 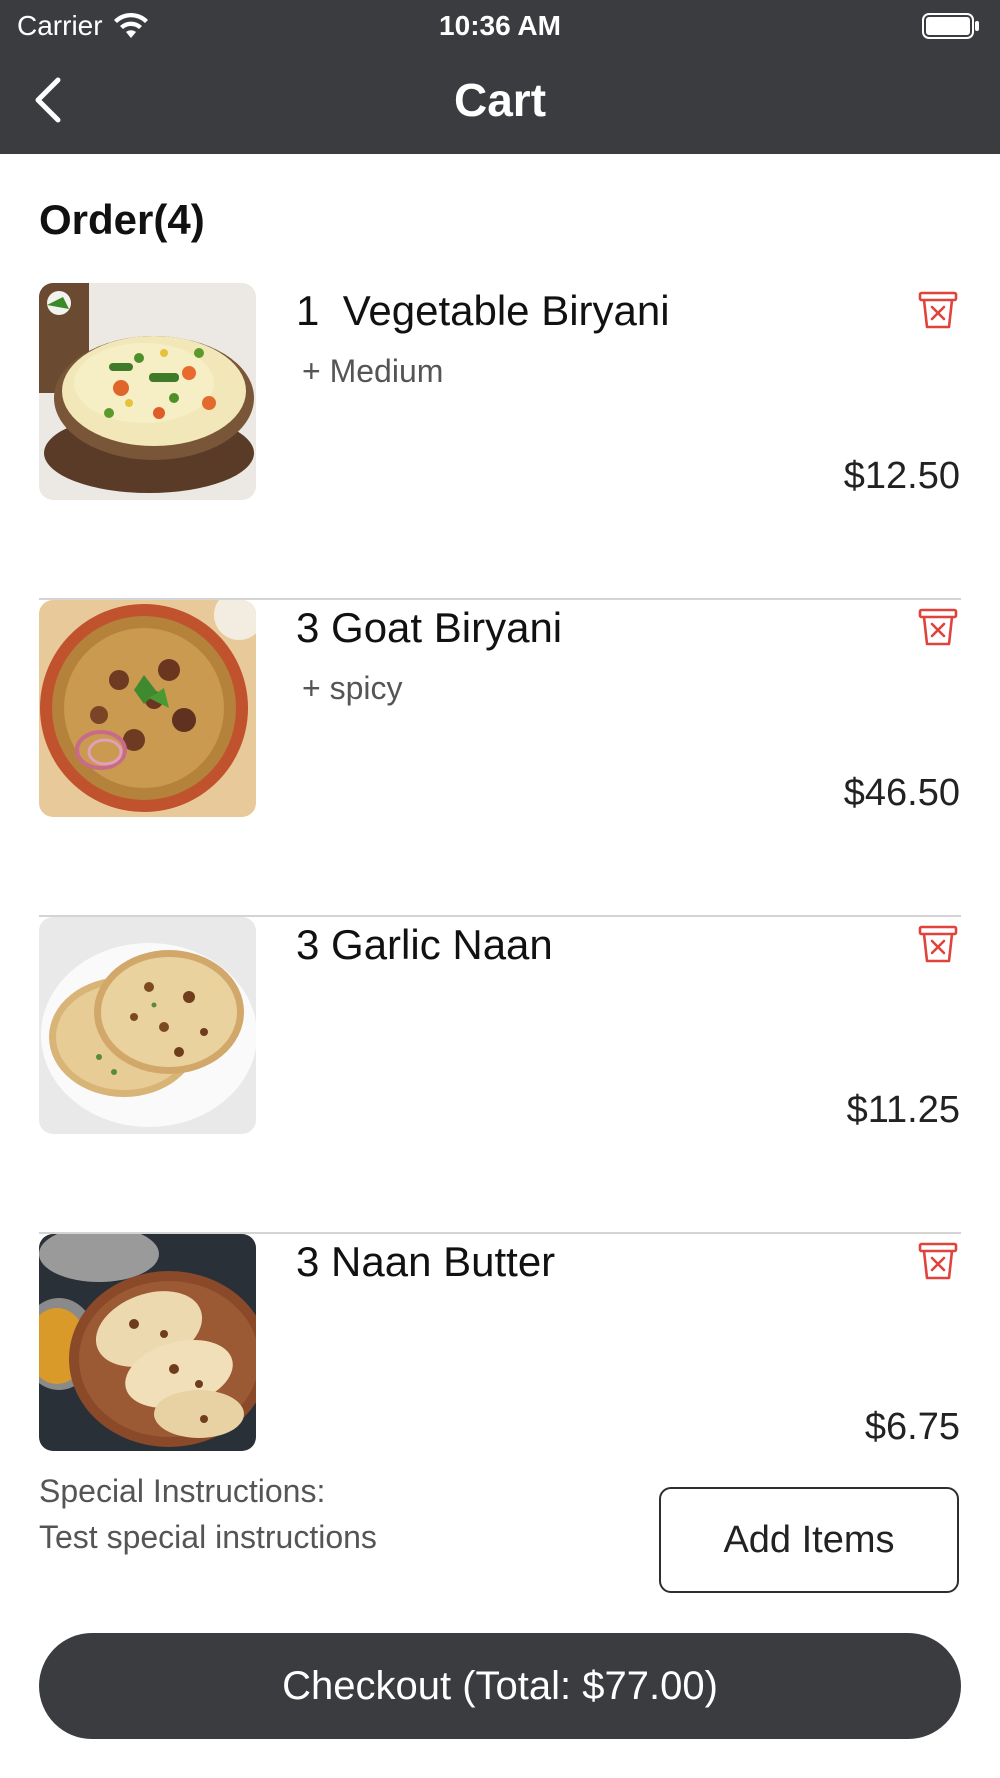 What do you see at coordinates (500, 1686) in the screenshot?
I see `checkout-button: Checkout (Total: $77.00)` at bounding box center [500, 1686].